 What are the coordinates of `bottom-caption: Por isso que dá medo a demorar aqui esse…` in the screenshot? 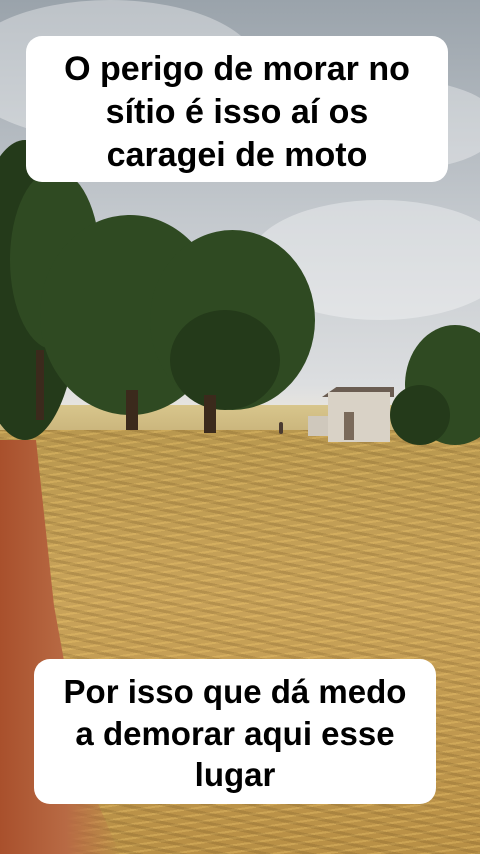 It's located at (235, 731).